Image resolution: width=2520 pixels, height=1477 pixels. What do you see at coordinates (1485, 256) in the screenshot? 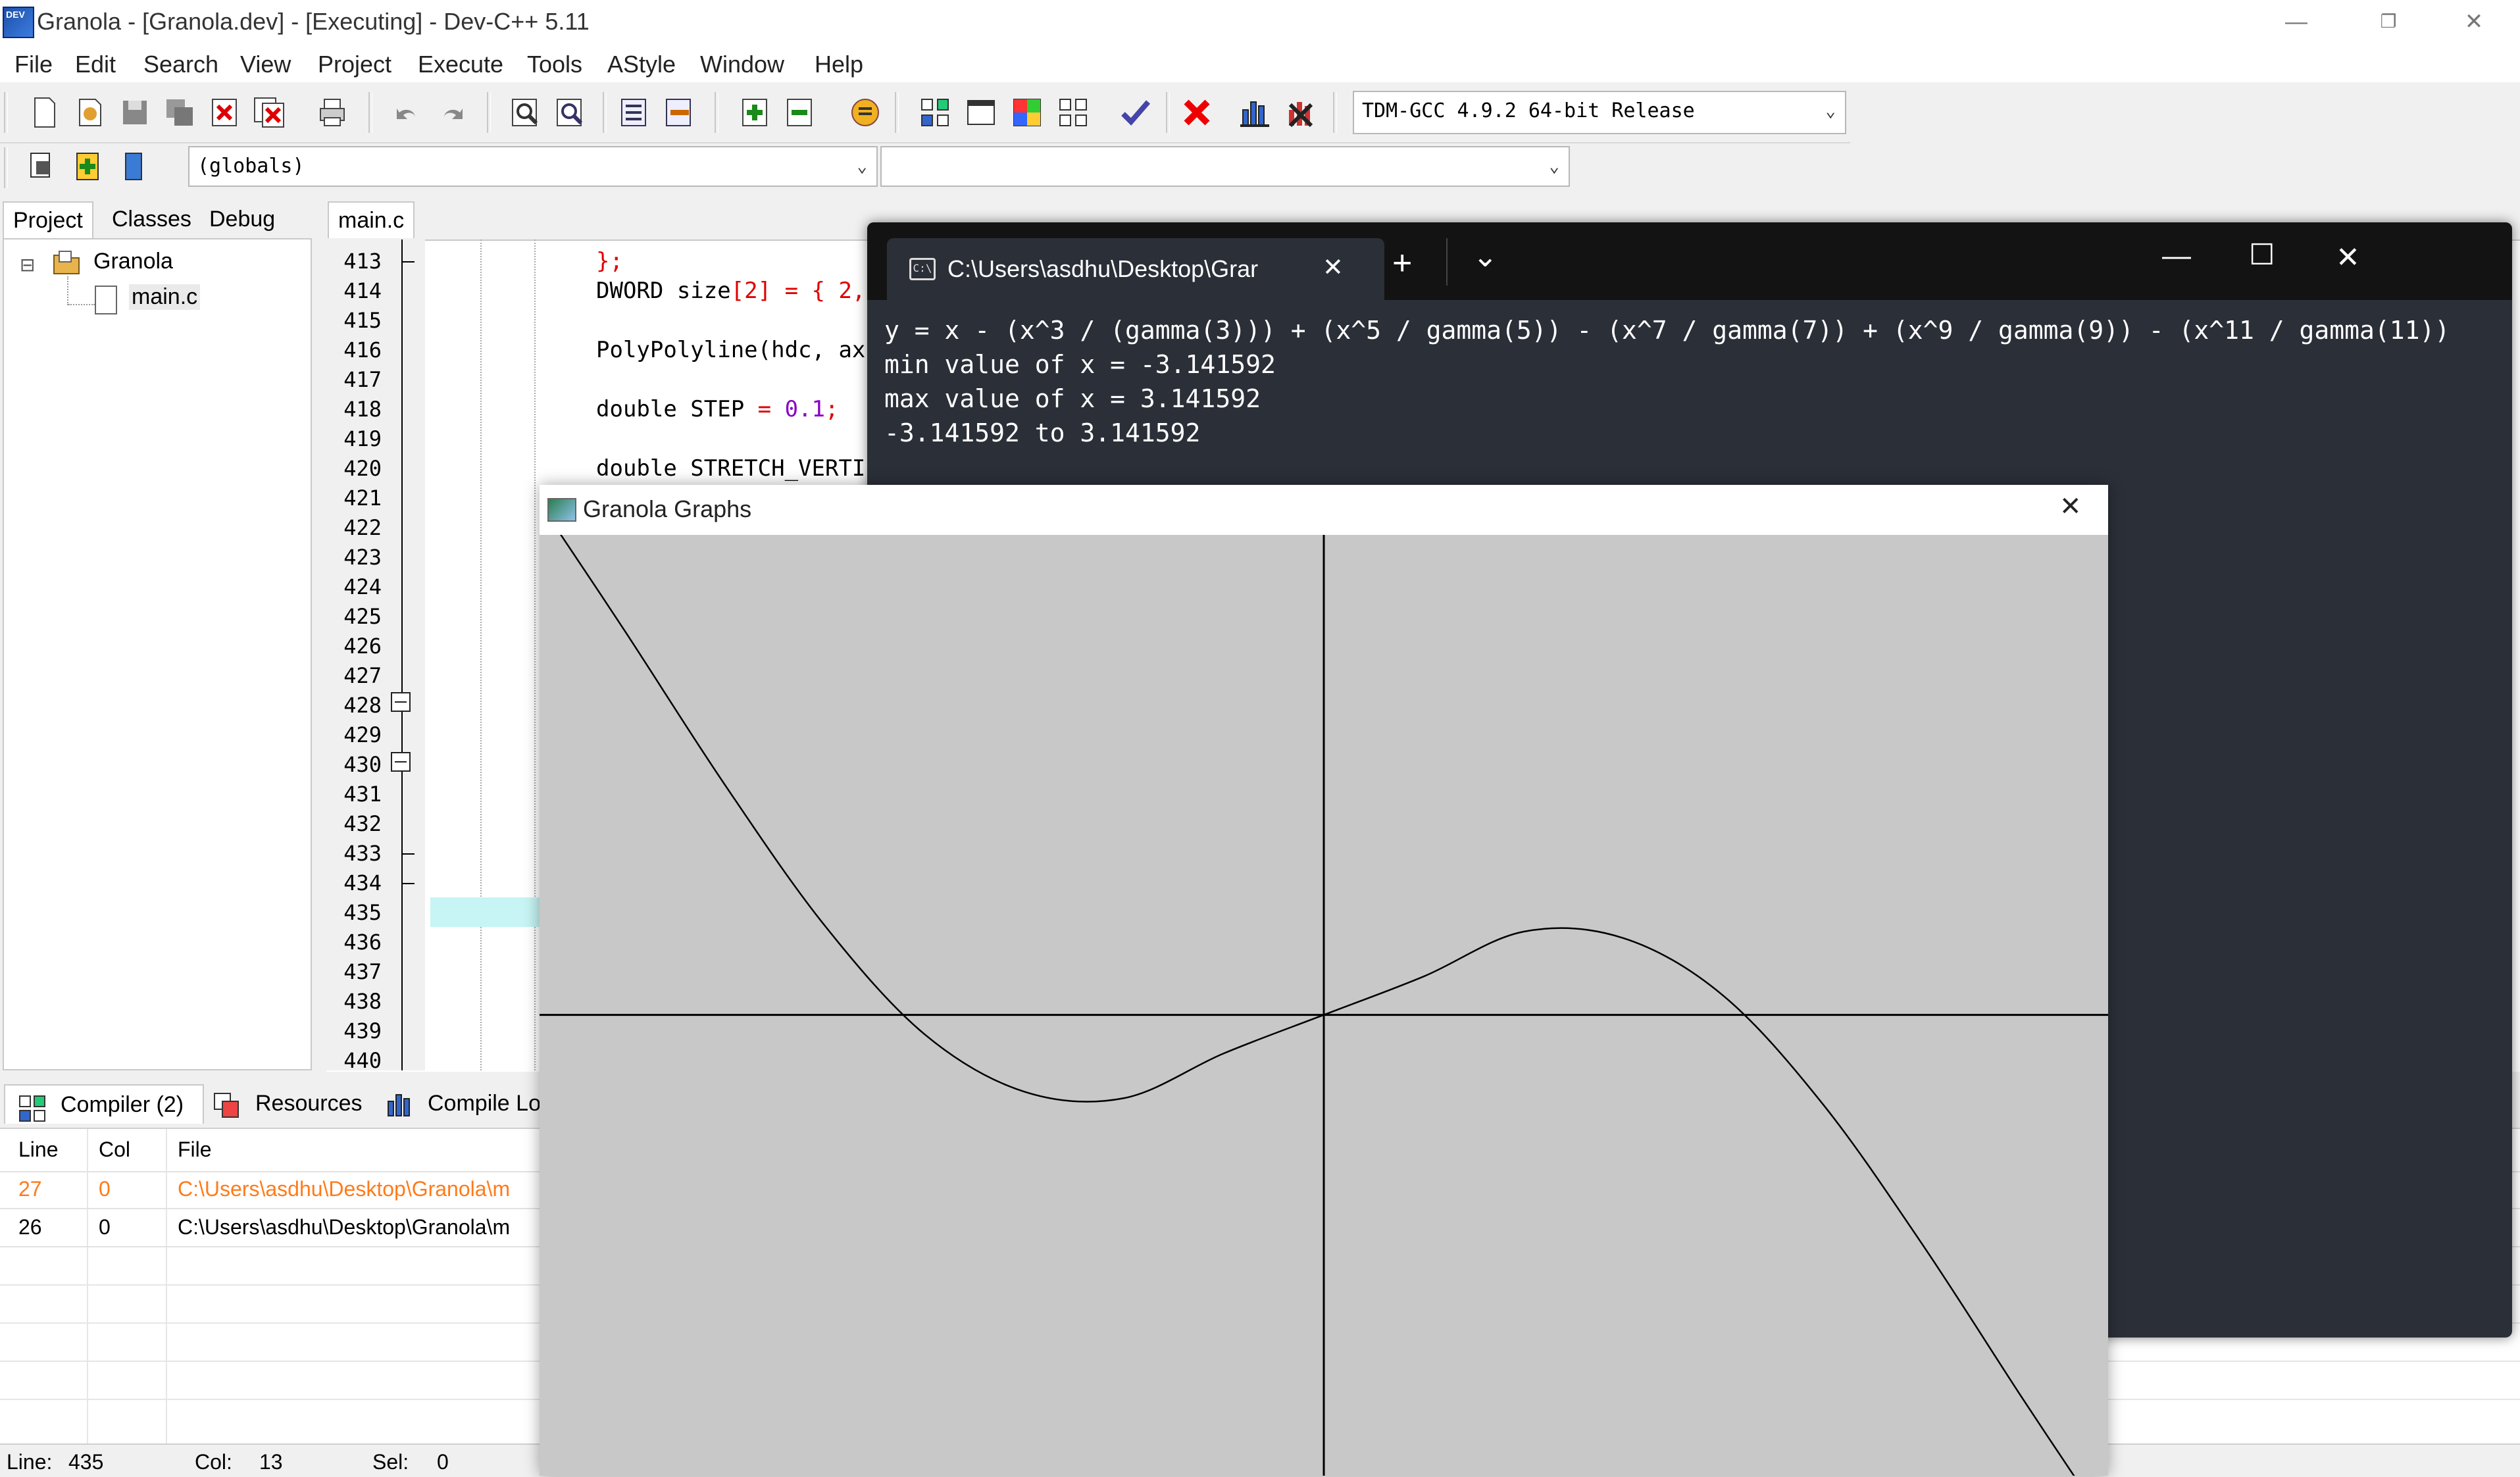
I see `tab-dropdown-icon: ⌄` at bounding box center [1485, 256].